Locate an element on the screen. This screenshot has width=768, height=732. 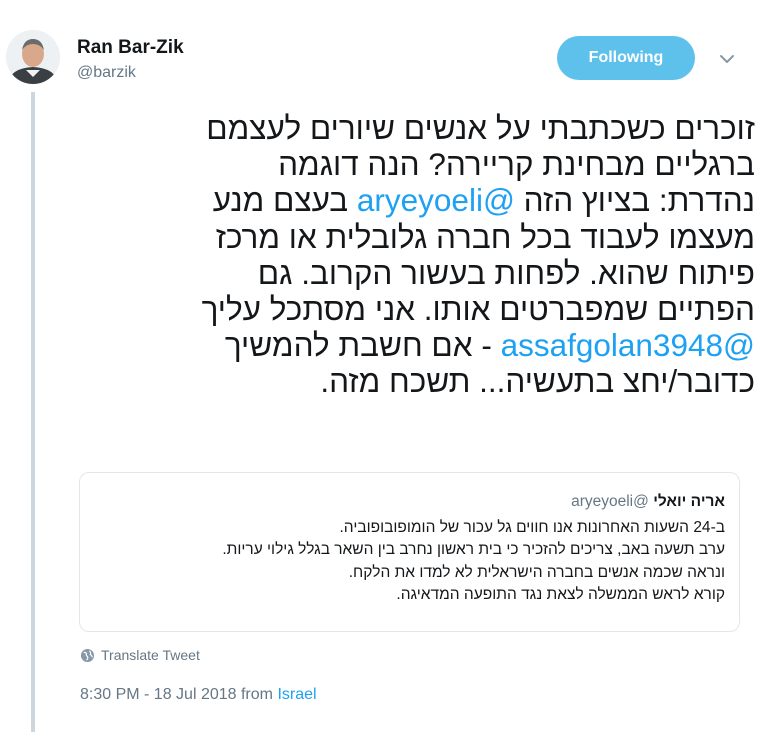
tweet-line: הפתיים שמפברטים אותו. אני מסתכל עליך is located at coordinates (478, 308).